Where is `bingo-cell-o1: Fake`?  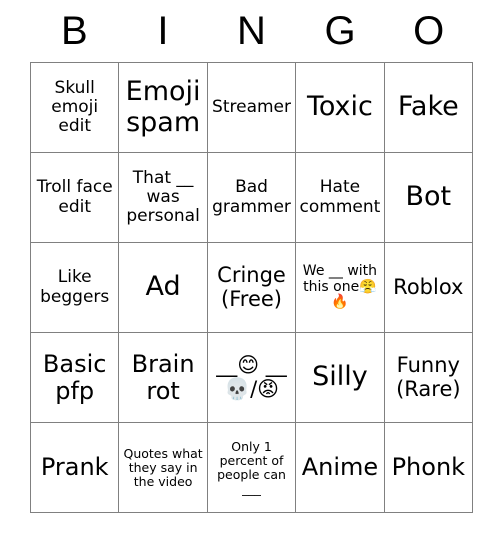 bingo-cell-o1: Fake is located at coordinates (429, 108).